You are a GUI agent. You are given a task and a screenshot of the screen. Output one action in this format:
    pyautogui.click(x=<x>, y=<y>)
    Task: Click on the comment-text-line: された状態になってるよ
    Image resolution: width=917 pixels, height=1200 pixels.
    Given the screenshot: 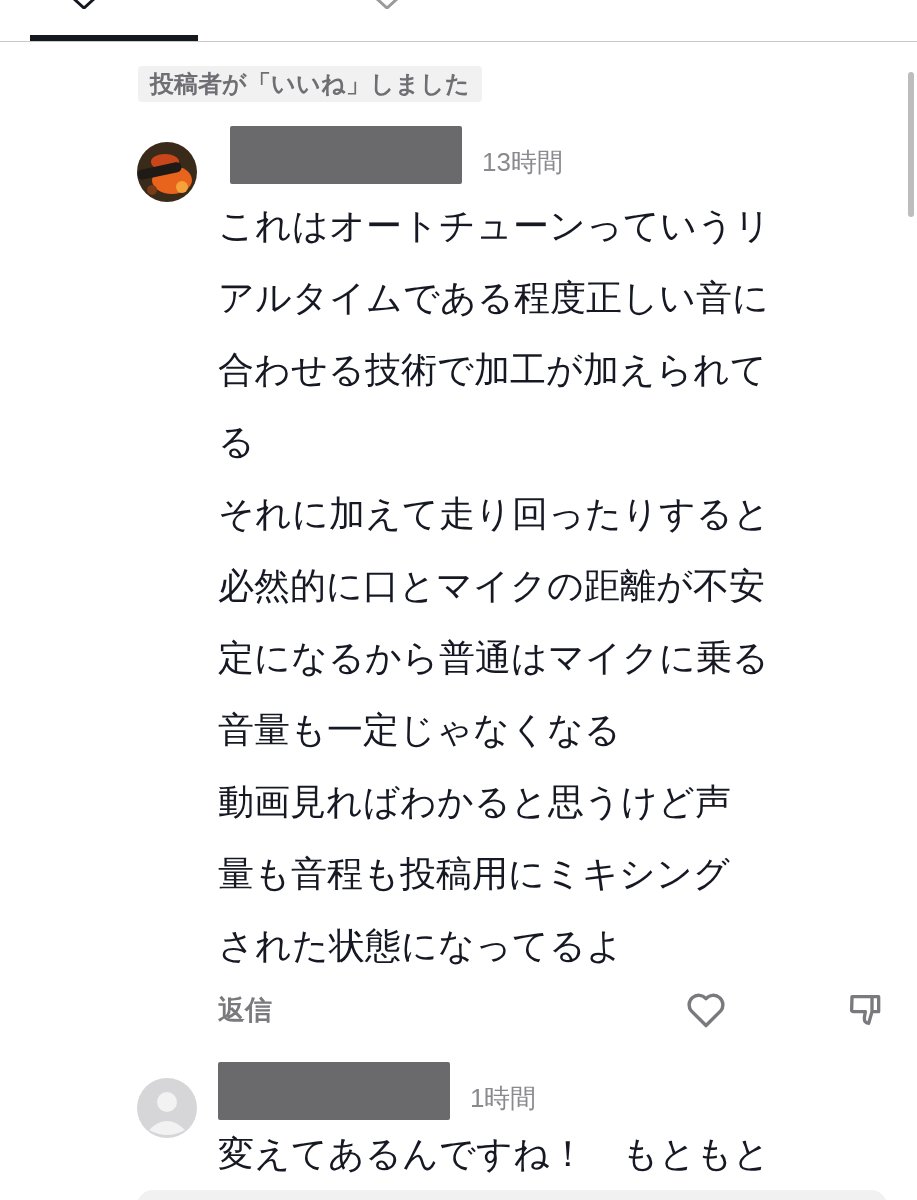 What is the action you would take?
    pyautogui.click(x=421, y=946)
    